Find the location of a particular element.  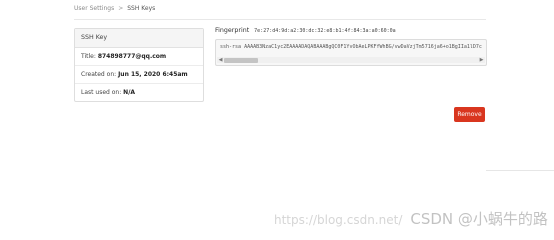

breadcrumb-user-settings: User Settings is located at coordinates (94, 8).